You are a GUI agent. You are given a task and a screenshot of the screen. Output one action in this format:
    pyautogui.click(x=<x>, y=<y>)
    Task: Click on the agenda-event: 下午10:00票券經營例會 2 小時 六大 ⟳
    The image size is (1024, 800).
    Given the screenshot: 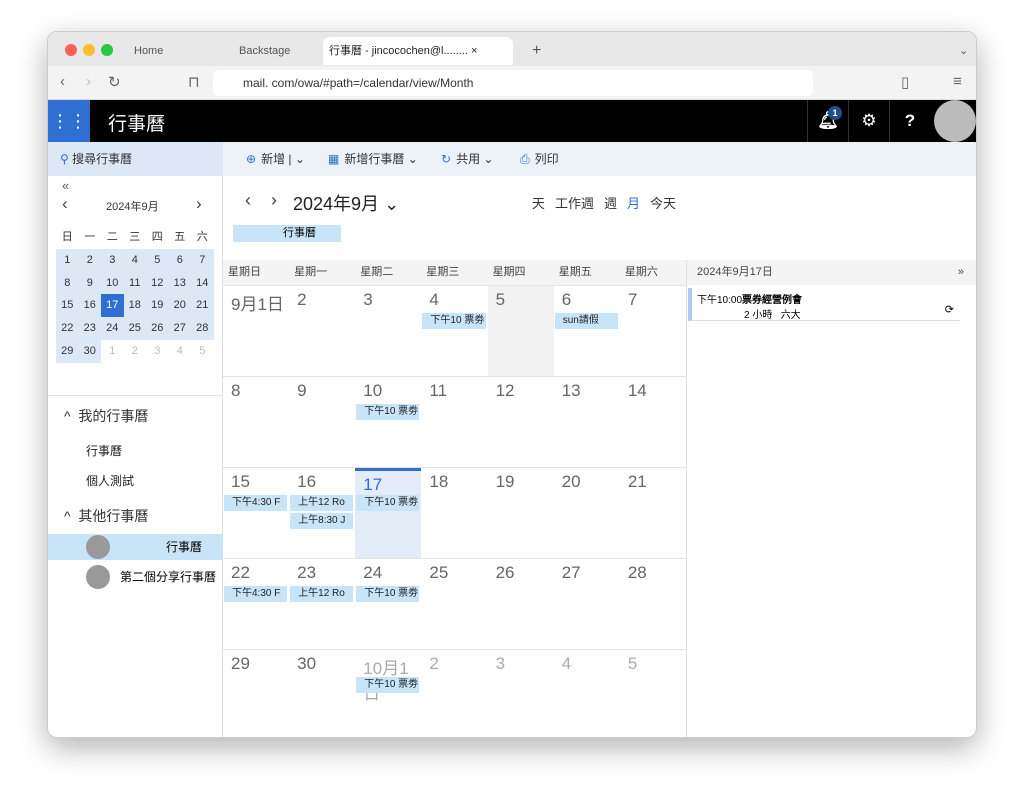 What is the action you would take?
    pyautogui.click(x=824, y=304)
    